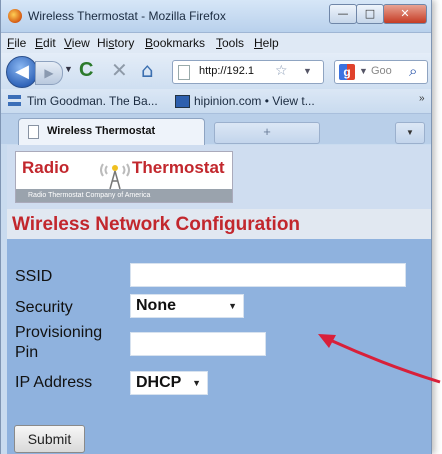 The width and height of the screenshot is (442, 454). What do you see at coordinates (119, 70) in the screenshot?
I see `stop-icon: ✕` at bounding box center [119, 70].